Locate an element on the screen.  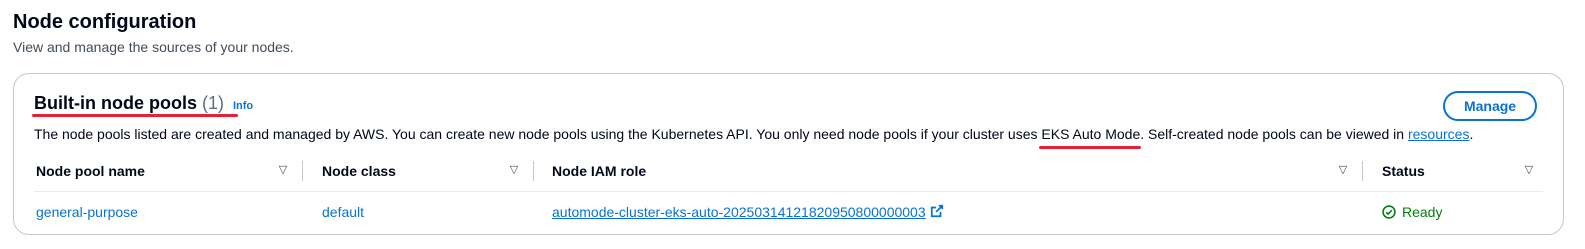
resources-link: resources is located at coordinates (1438, 134).